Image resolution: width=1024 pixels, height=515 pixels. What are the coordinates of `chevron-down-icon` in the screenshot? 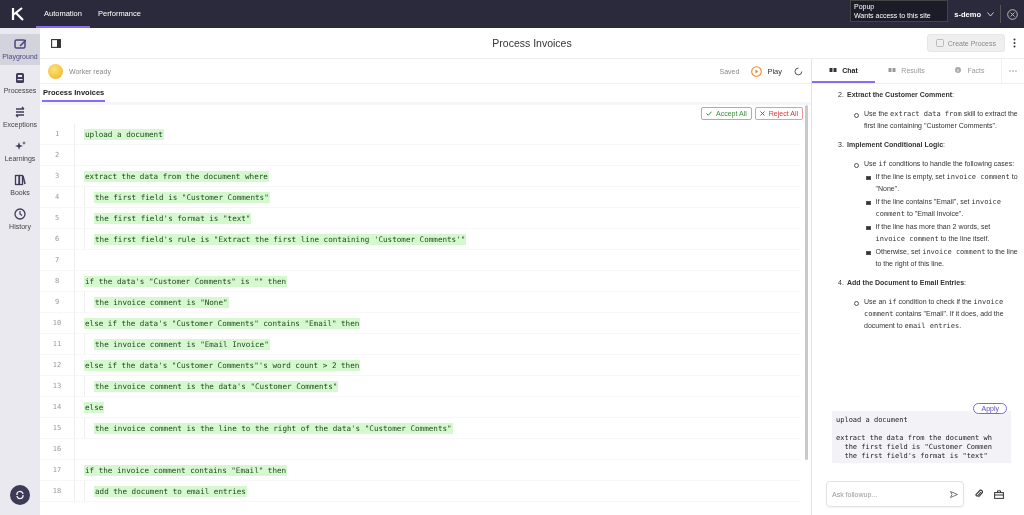 It's located at (990, 14).